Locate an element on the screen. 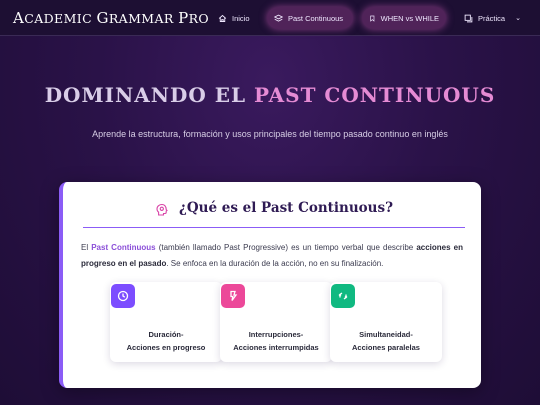  home-icon is located at coordinates (222, 18).